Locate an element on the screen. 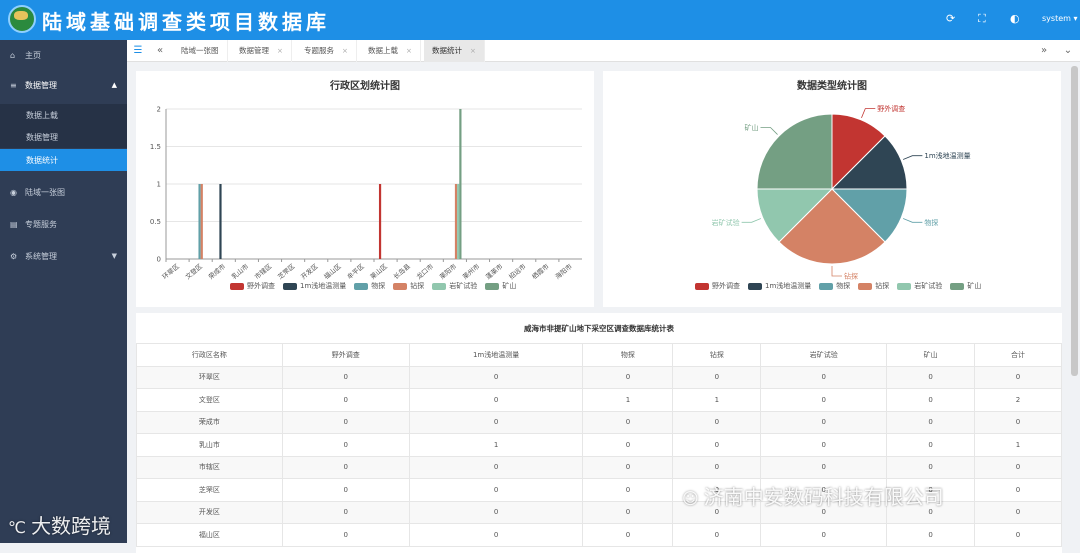 This screenshot has height=553, width=1080. tab-statistics: 数据统计 × is located at coordinates (454, 51).